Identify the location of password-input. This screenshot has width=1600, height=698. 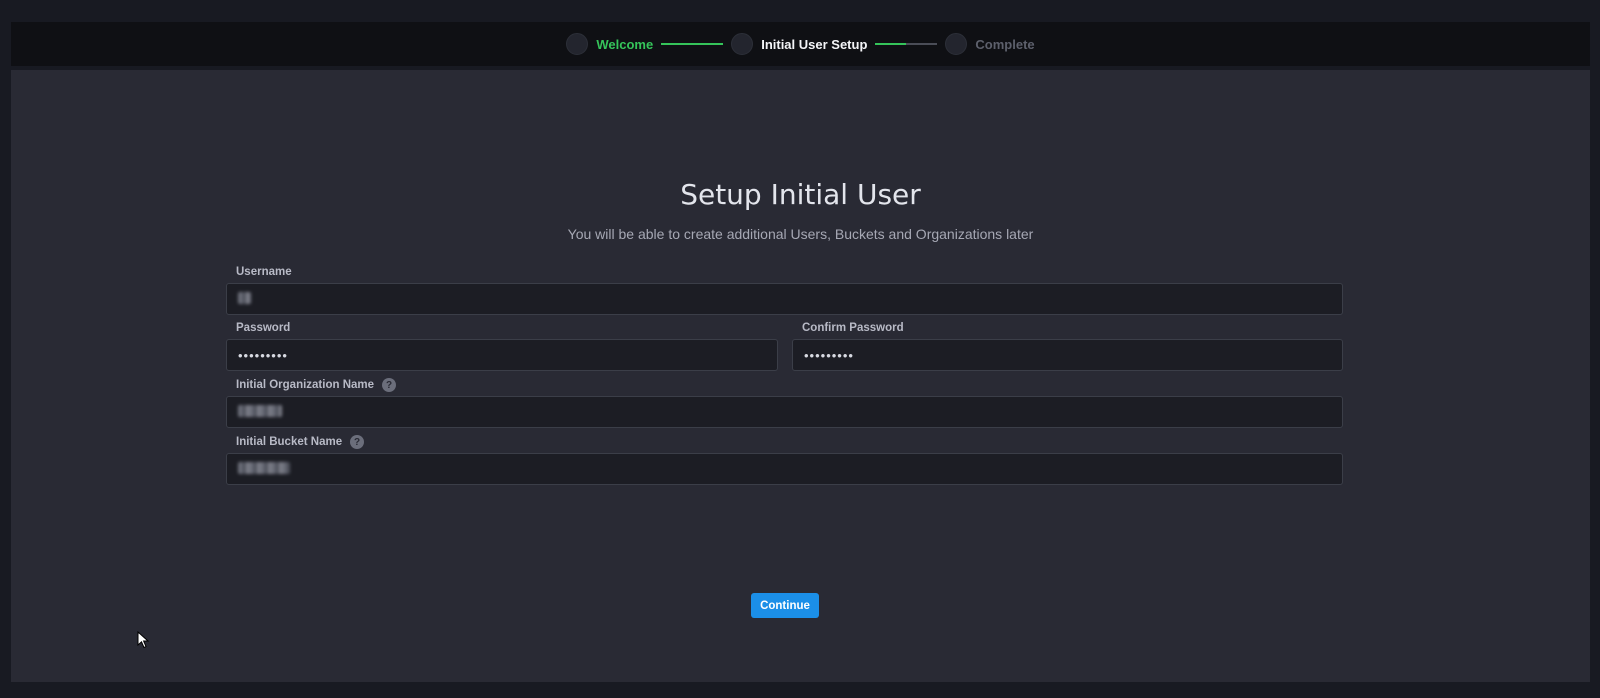
(502, 355).